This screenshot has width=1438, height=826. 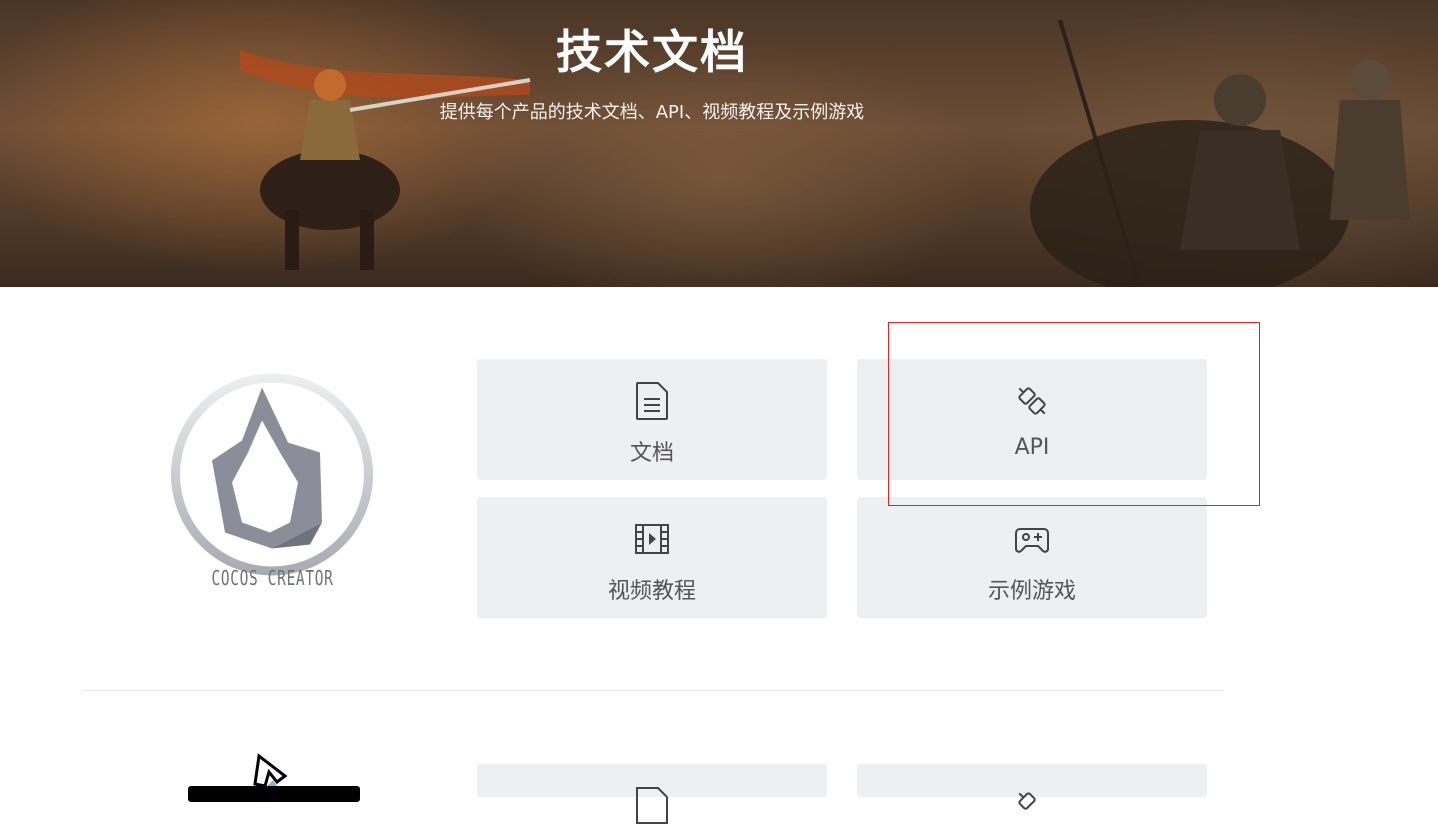 I want to click on second-api-card, so click(x=1032, y=787).